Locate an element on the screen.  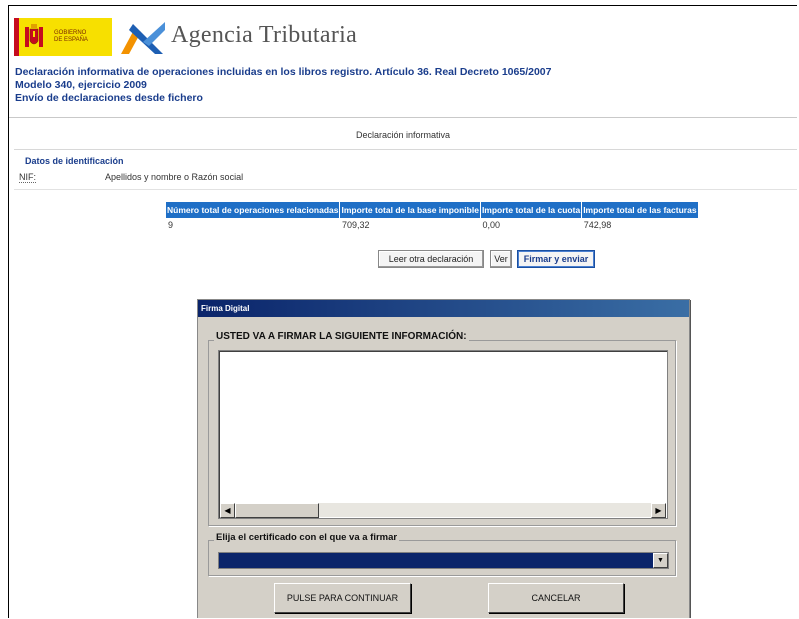
dialog-title-bar: Firma Digital is located at coordinates (443, 308).